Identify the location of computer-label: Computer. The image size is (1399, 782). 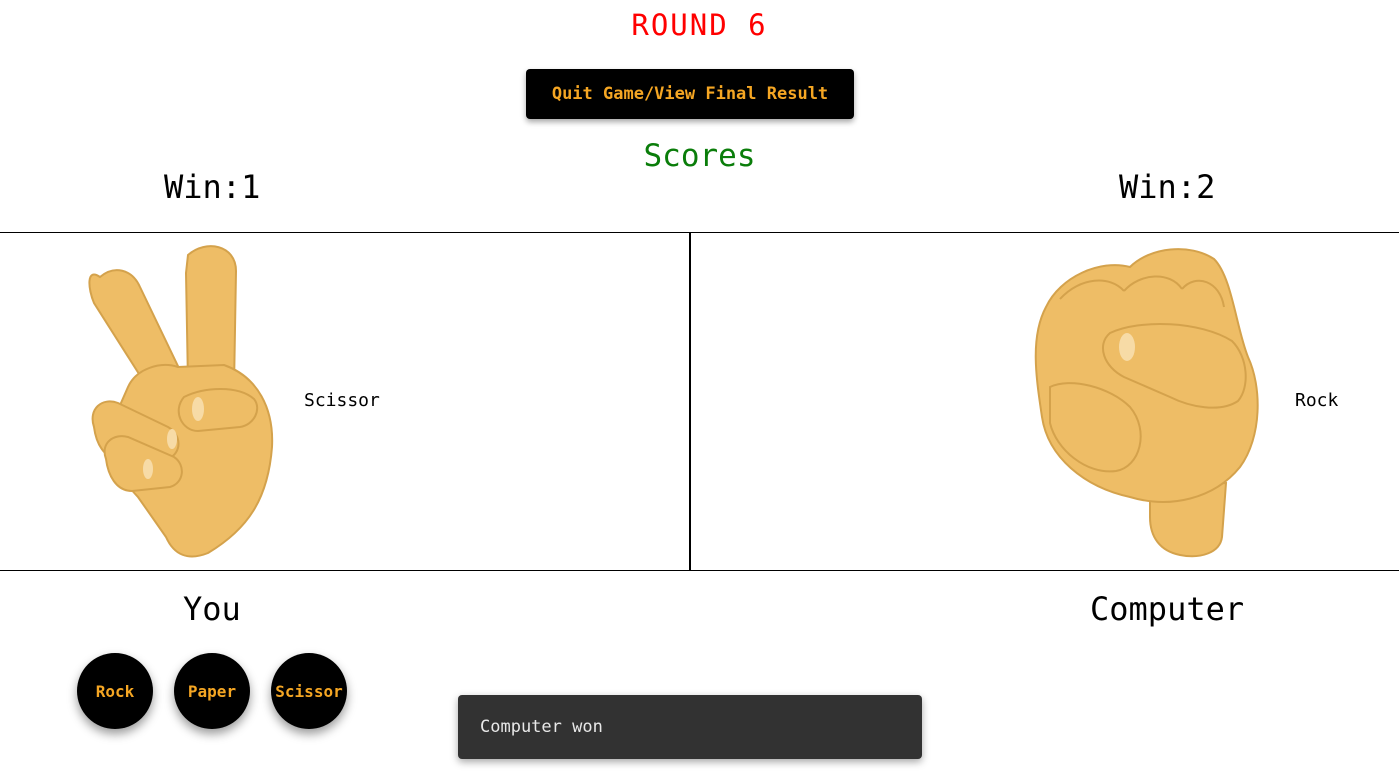
(1167, 609).